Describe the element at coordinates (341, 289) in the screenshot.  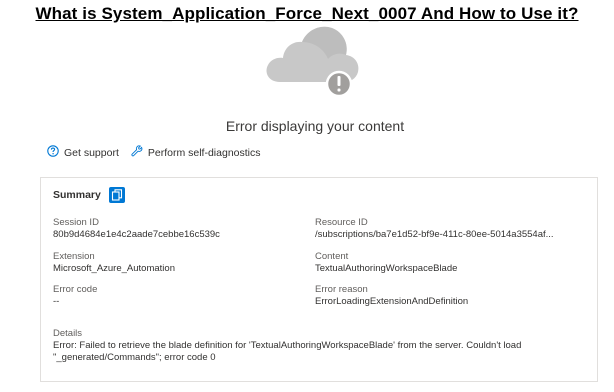
I see `error-reason-label: Error reason` at that location.